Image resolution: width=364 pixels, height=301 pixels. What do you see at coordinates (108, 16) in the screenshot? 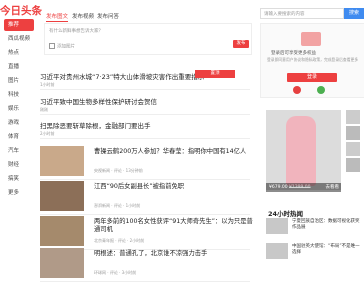
I see `tab-publish-qa: 发布问答` at bounding box center [108, 16].